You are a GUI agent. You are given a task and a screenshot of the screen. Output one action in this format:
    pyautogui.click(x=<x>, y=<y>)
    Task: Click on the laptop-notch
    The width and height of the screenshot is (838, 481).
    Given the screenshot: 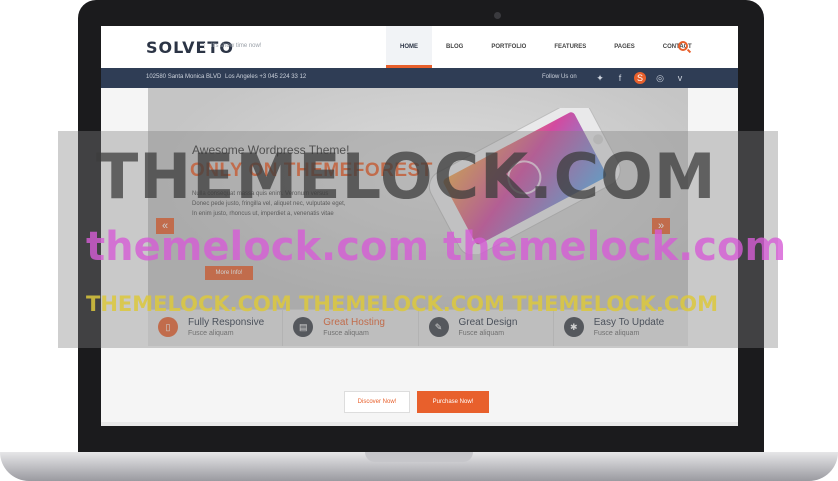 What is the action you would take?
    pyautogui.click(x=419, y=457)
    